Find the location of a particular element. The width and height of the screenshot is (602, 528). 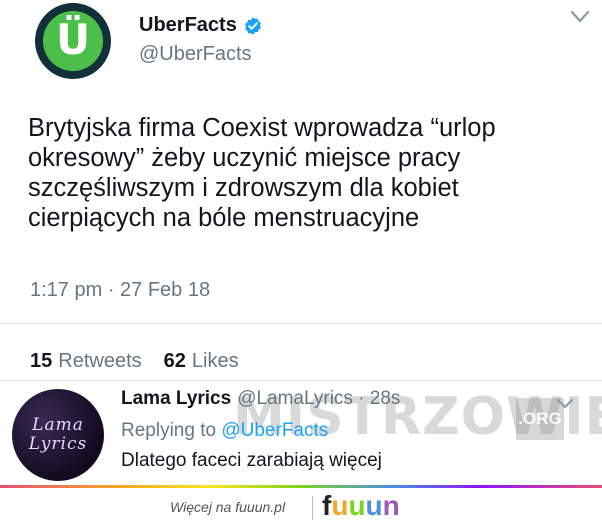

reply-author-avatar: Lama Lyrics is located at coordinates (58, 435).